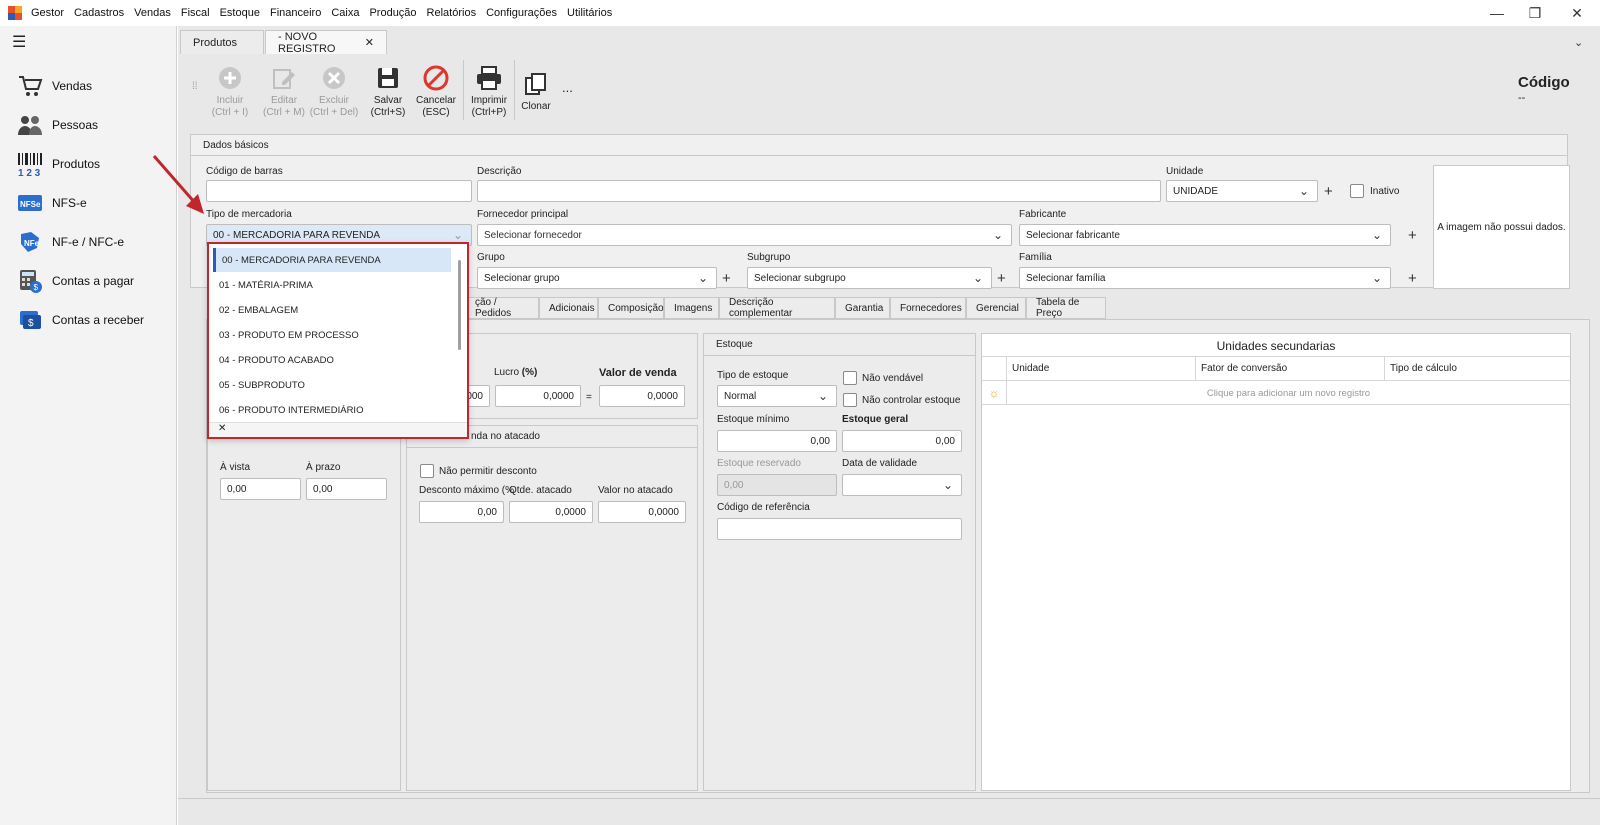 This screenshot has height=825, width=1600. I want to click on add-fabricante-button: +, so click(1412, 235).